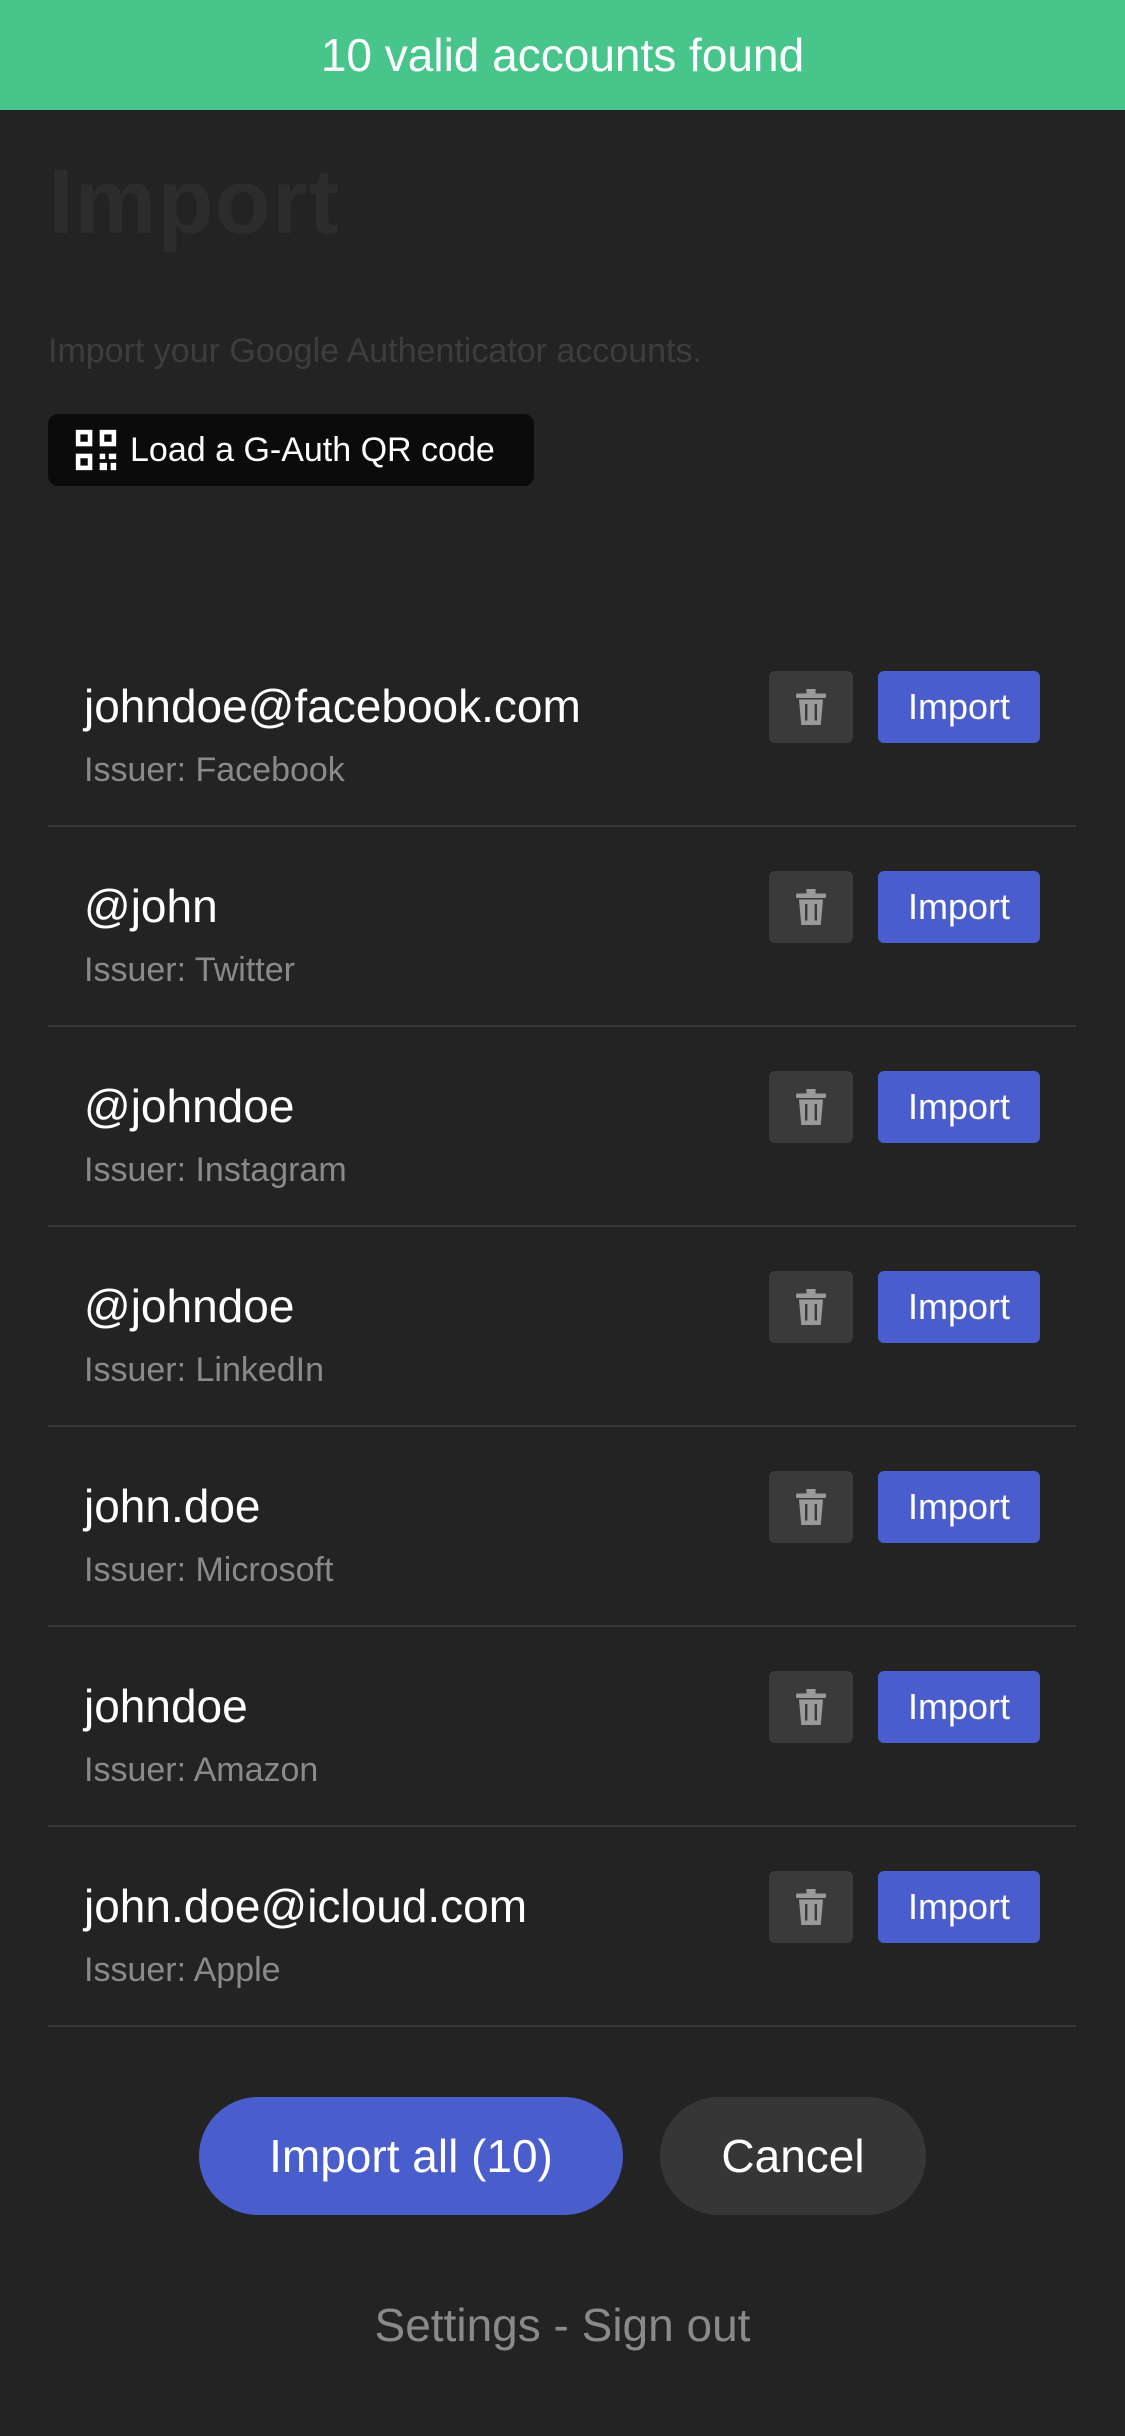 The width and height of the screenshot is (1125, 2436). I want to click on import-all-button: Import all (10), so click(411, 2156).